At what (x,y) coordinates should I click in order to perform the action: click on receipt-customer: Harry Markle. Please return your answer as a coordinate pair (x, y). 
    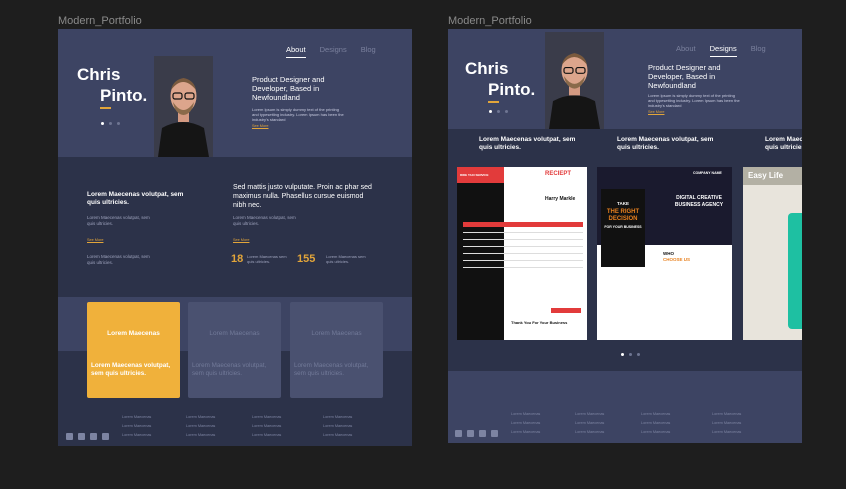
    Looking at the image, I should click on (560, 199).